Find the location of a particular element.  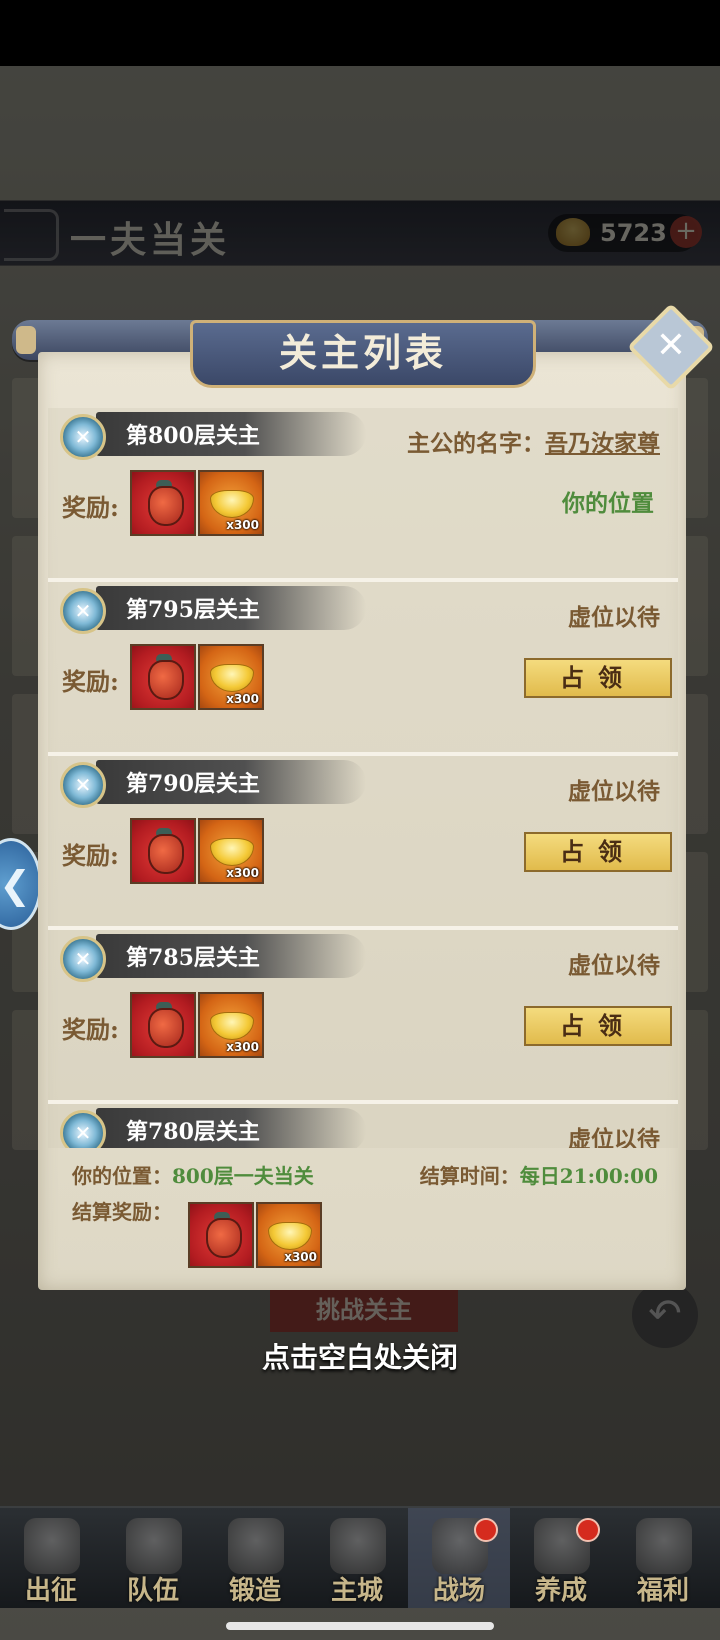

nav-item-welfare: 福利 is located at coordinates (663, 1558).